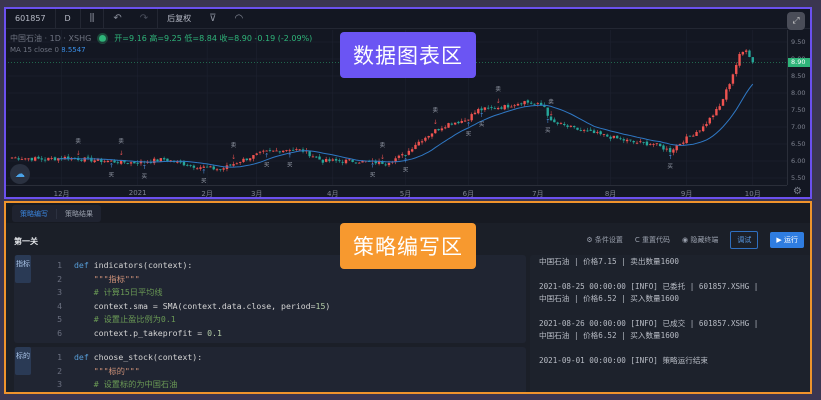 Image resolution: width=821 pixels, height=400 pixels. Describe the element at coordinates (799, 62) in the screenshot. I see `current-price-label: 8.90` at that location.